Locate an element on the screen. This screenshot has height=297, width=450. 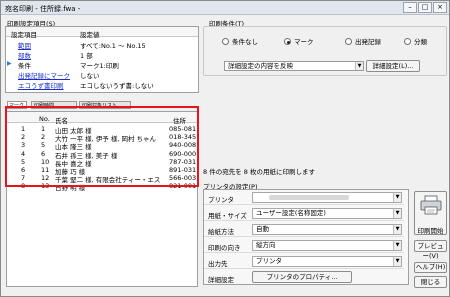
printer-setting-value: 縦方向 is located at coordinates (266, 245).